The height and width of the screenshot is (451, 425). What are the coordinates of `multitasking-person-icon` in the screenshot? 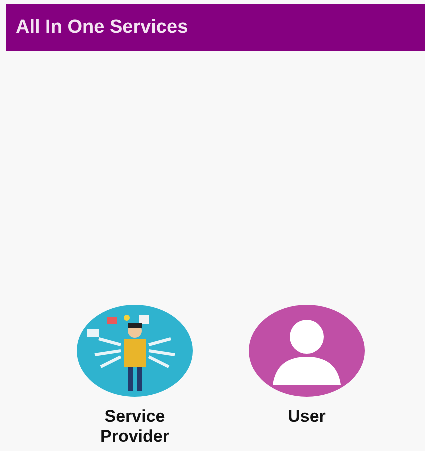 It's located at (135, 351).